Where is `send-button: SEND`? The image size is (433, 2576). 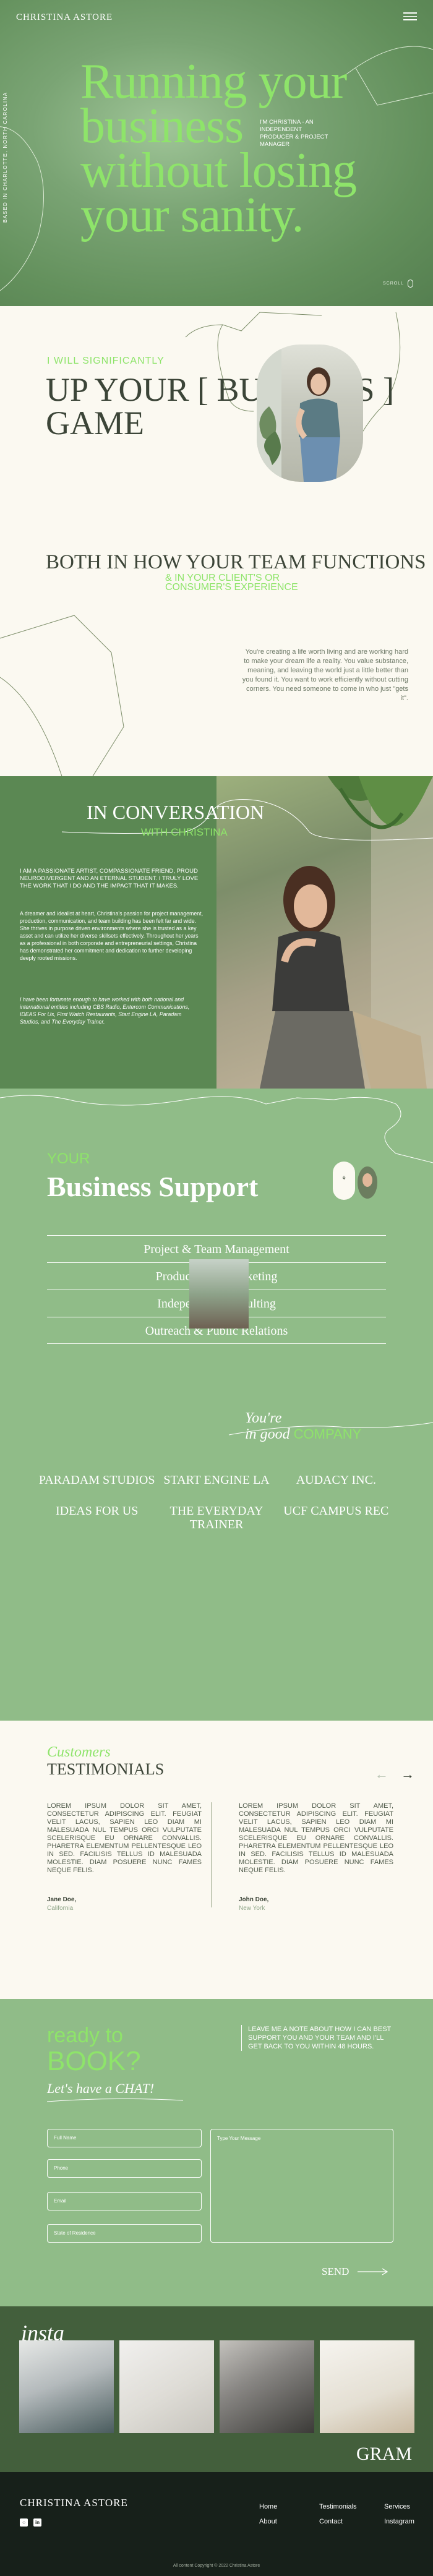
send-button: SEND is located at coordinates (355, 2272).